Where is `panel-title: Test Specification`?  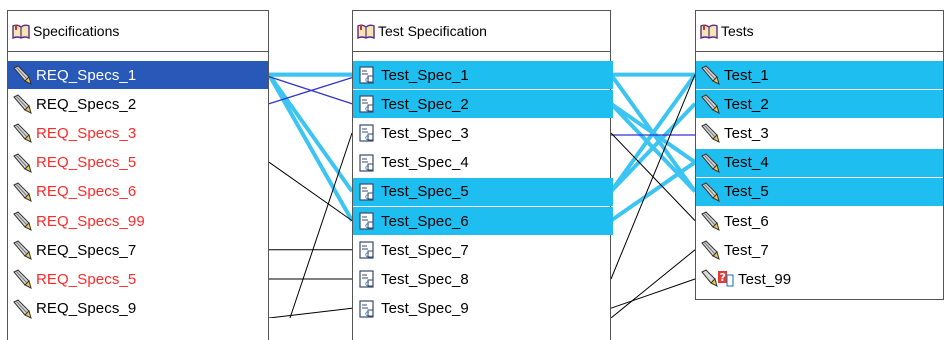
panel-title: Test Specification is located at coordinates (432, 31).